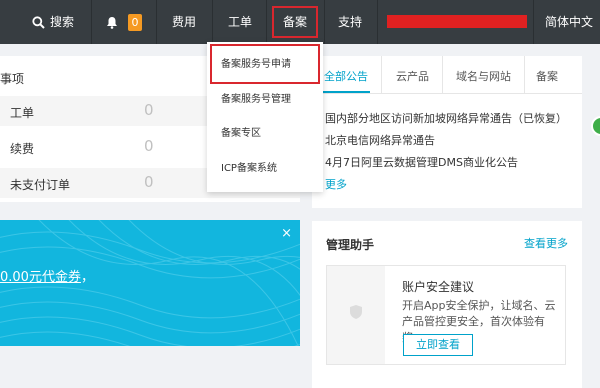 Image resolution: width=600 pixels, height=388 pixels. What do you see at coordinates (356, 312) in the screenshot?
I see `shield-icon` at bounding box center [356, 312].